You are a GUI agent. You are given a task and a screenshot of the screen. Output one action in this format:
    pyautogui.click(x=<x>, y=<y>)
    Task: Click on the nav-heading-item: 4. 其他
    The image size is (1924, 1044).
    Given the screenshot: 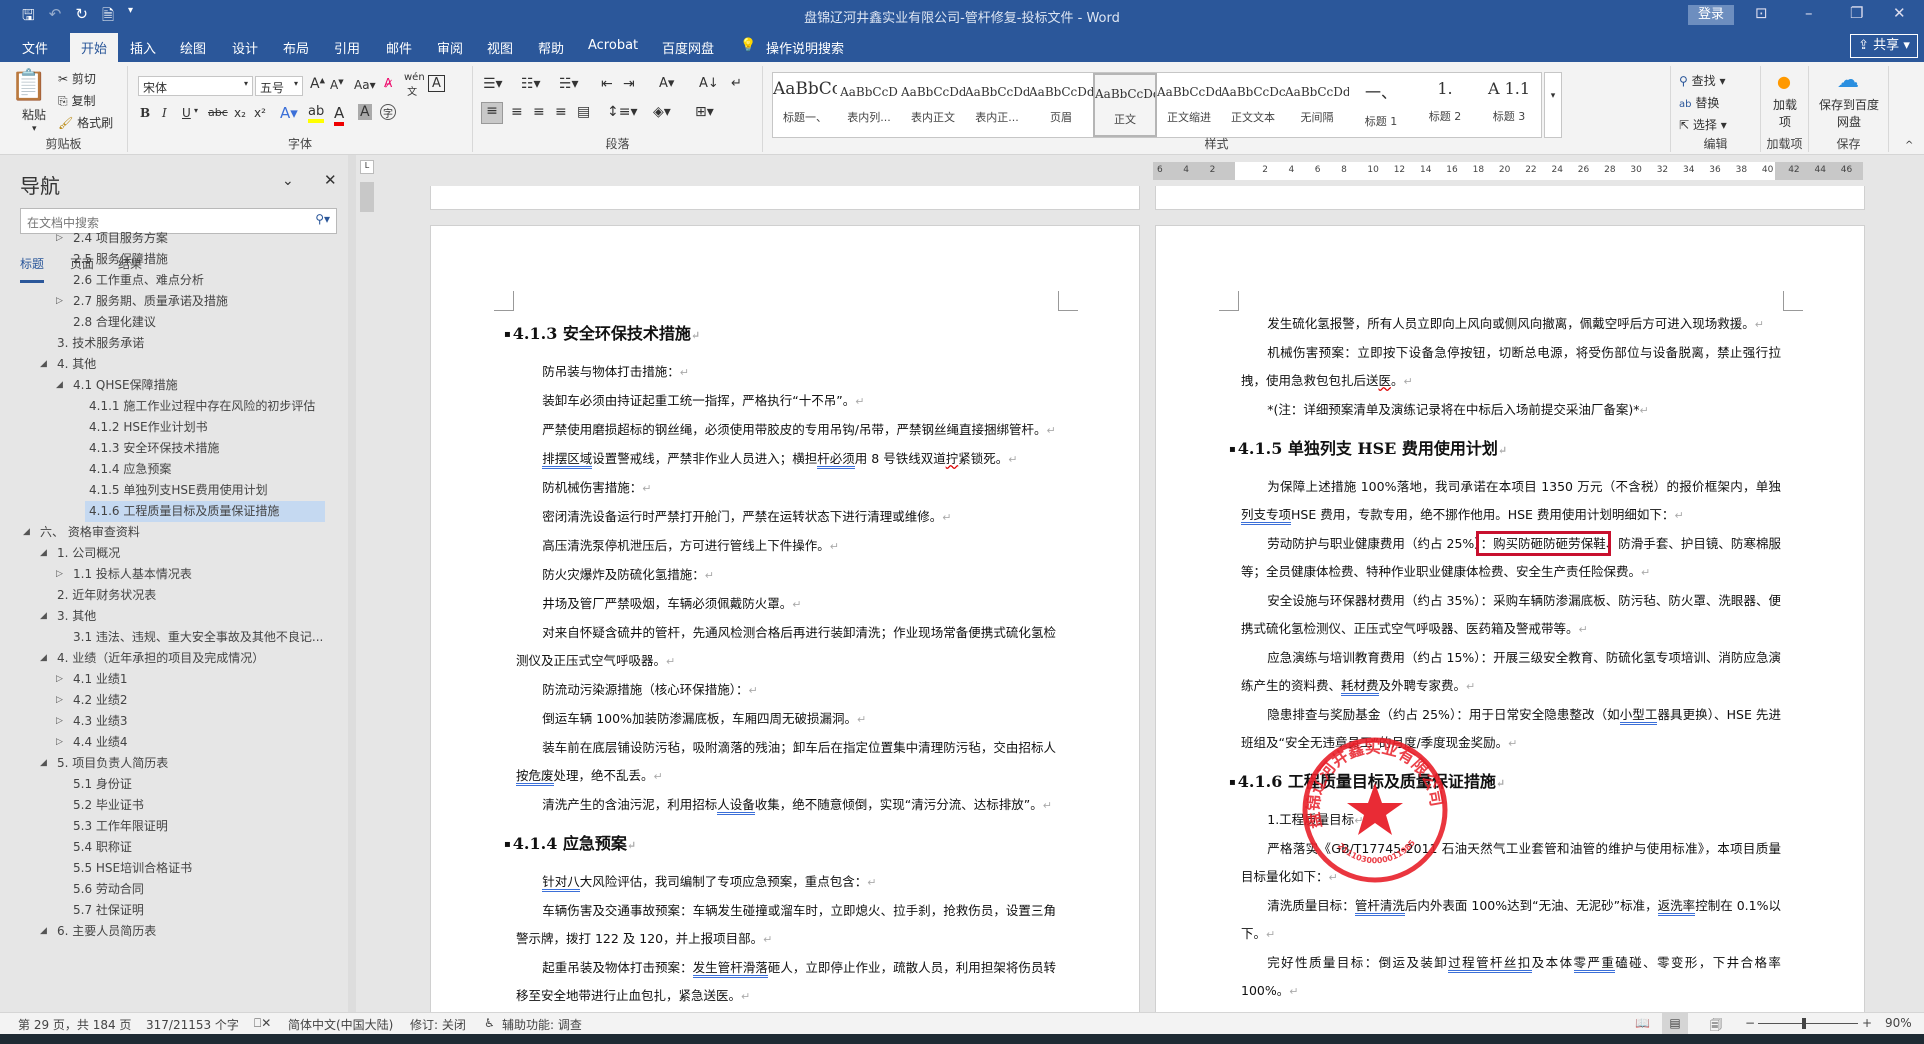 What is the action you would take?
    pyautogui.click(x=76, y=364)
    